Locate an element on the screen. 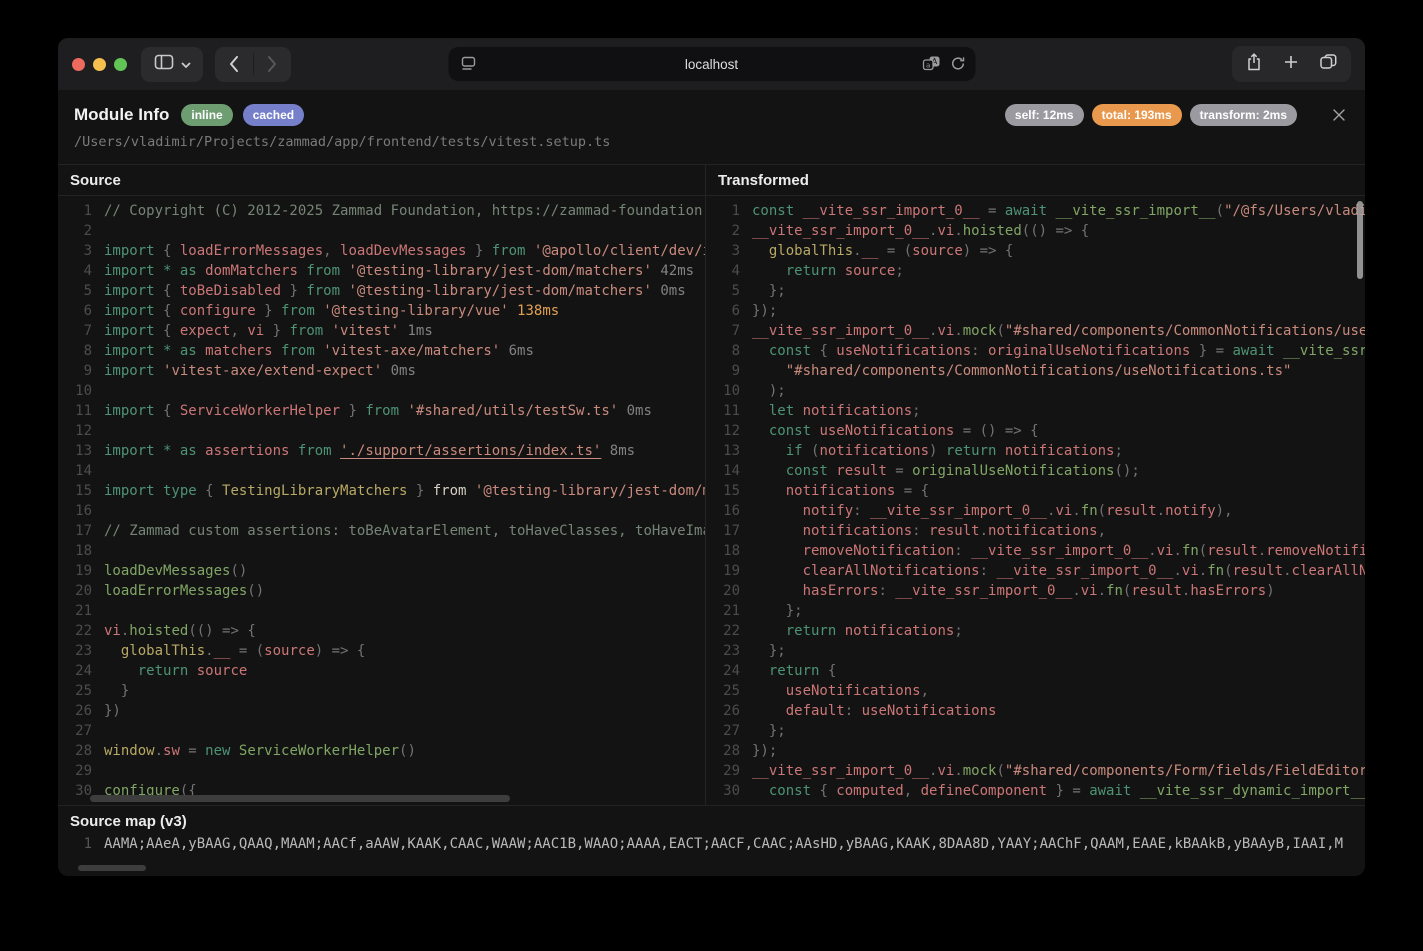 The width and height of the screenshot is (1423, 951). reload-icon is located at coordinates (957, 66).